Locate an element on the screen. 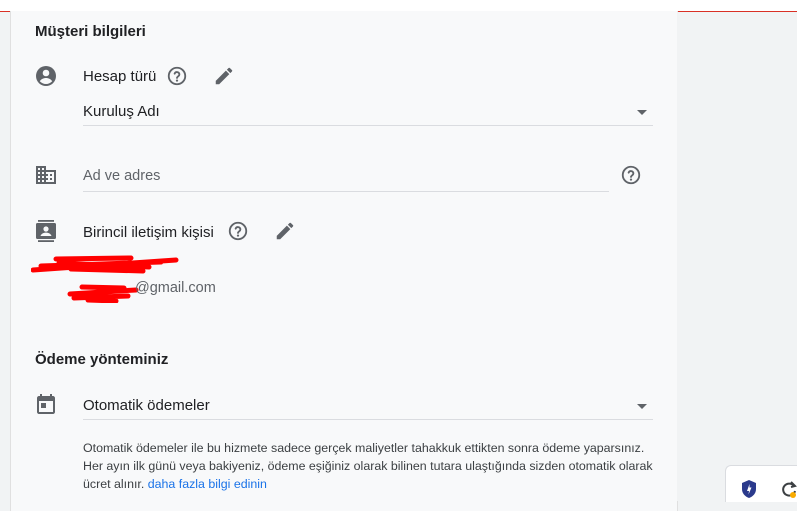 Image resolution: width=797 pixels, height=511 pixels. payment-section-title: Ödeme yönteminiz is located at coordinates (102, 359).